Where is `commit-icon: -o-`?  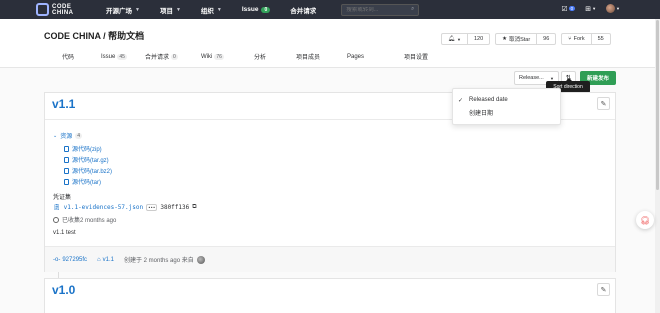 commit-icon: -o- is located at coordinates (57, 259).